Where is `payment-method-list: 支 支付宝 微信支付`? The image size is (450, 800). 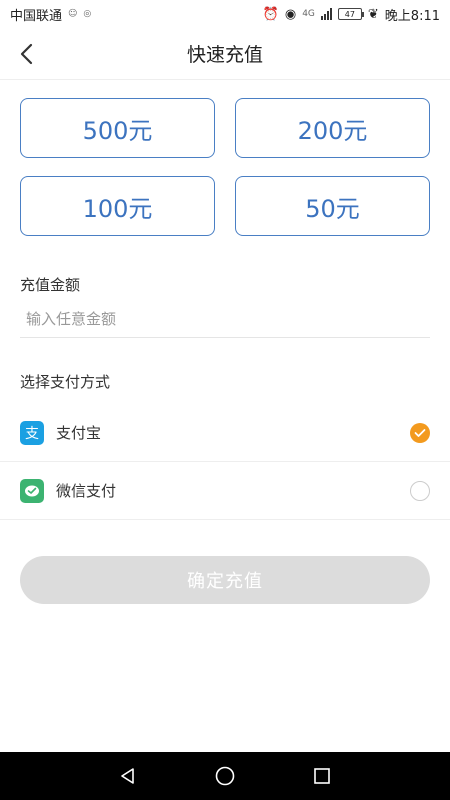 payment-method-list: 支 支付宝 微信支付 is located at coordinates (225, 462).